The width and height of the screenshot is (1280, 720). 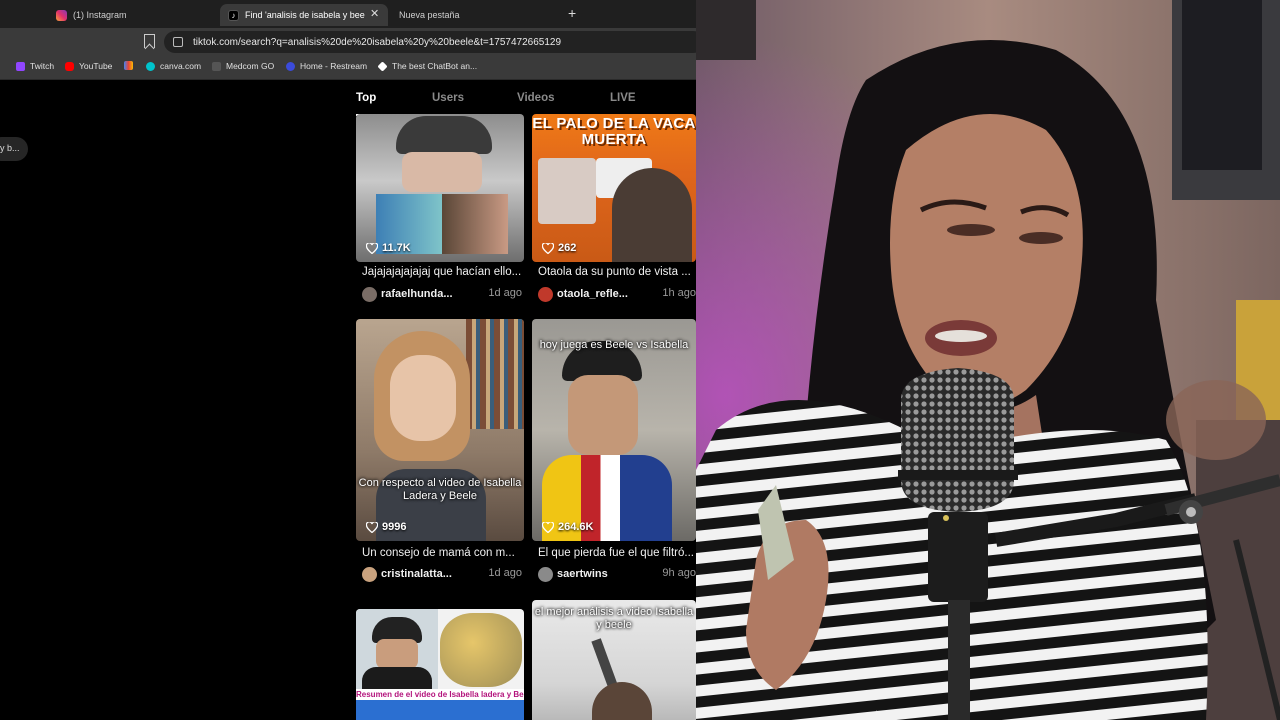 What do you see at coordinates (374, 13) in the screenshot?
I see `close-tab-icon: ✕` at bounding box center [374, 13].